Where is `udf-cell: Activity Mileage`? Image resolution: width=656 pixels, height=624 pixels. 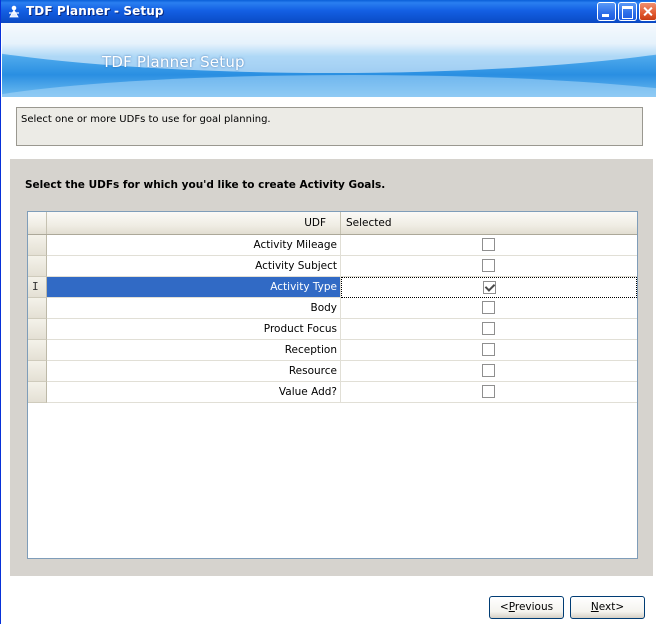 udf-cell: Activity Mileage is located at coordinates (194, 245).